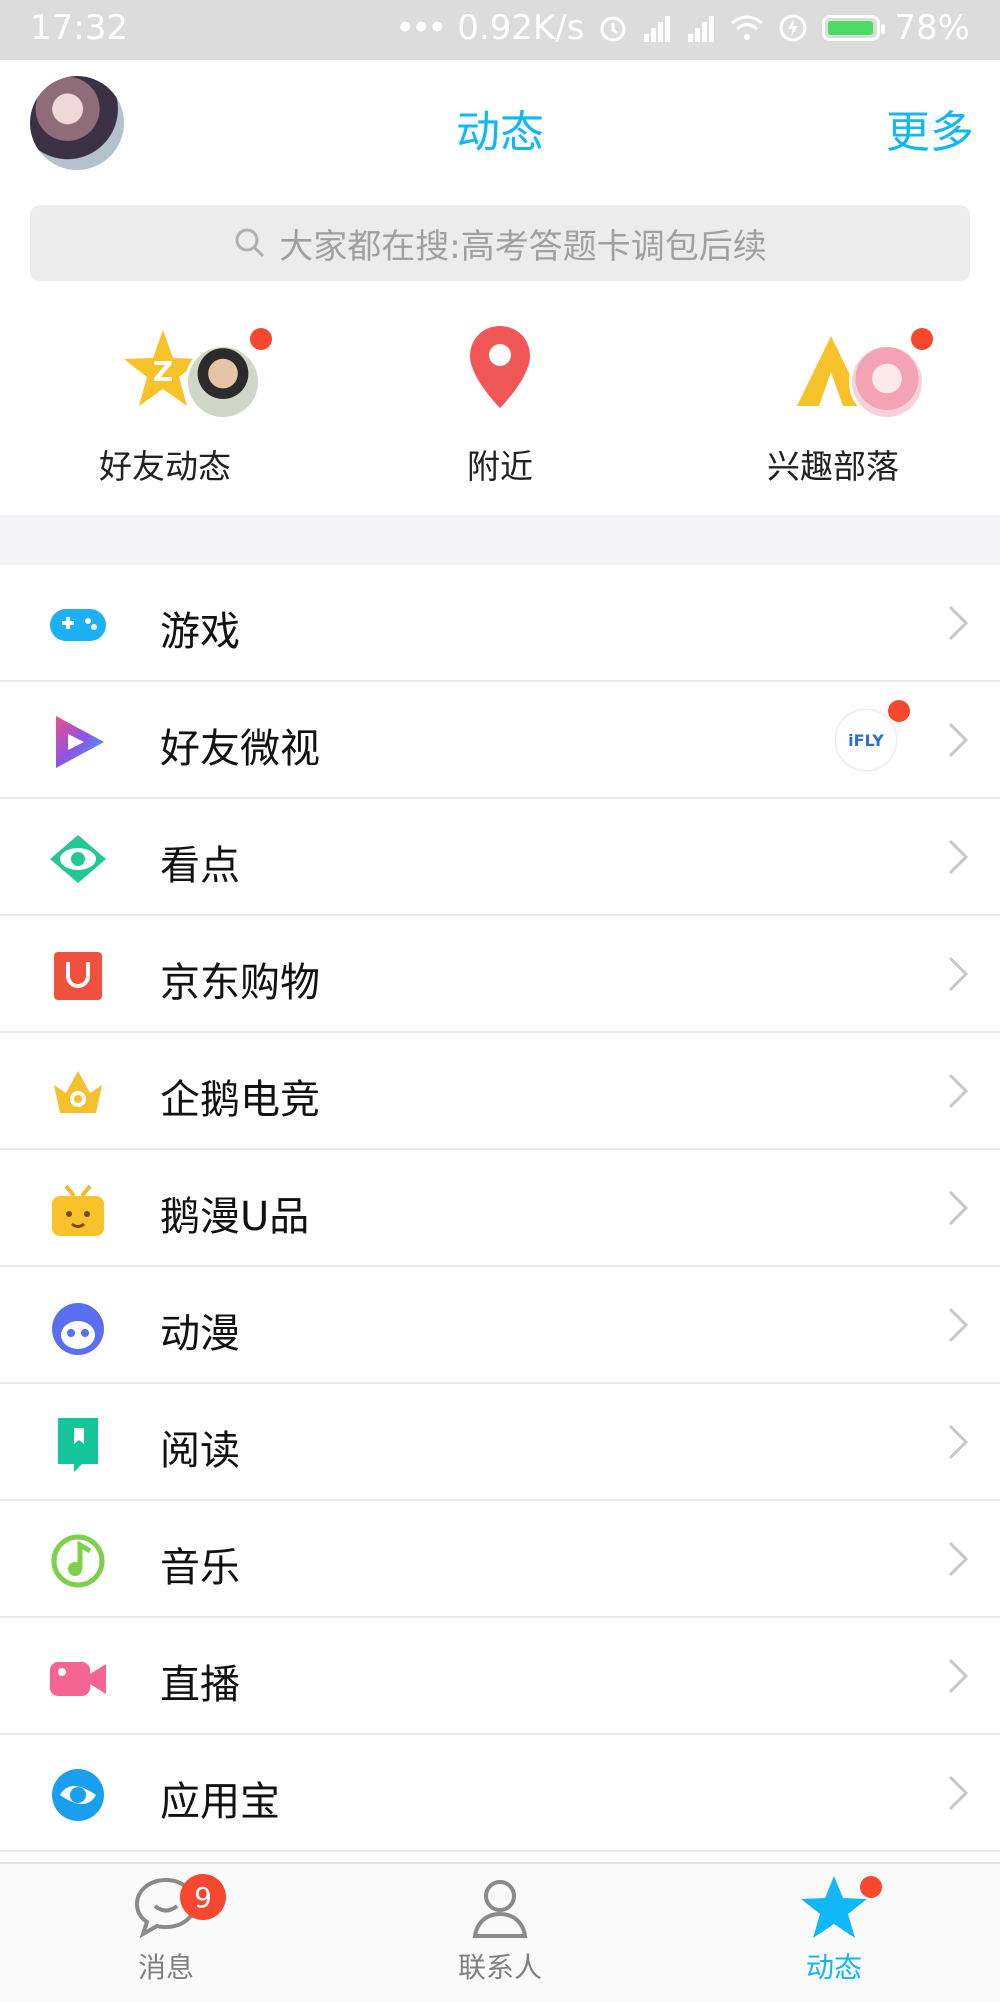 This screenshot has width=1000, height=2002. Describe the element at coordinates (500, 1793) in the screenshot. I see `list-item-appstore: 应用宝` at that location.